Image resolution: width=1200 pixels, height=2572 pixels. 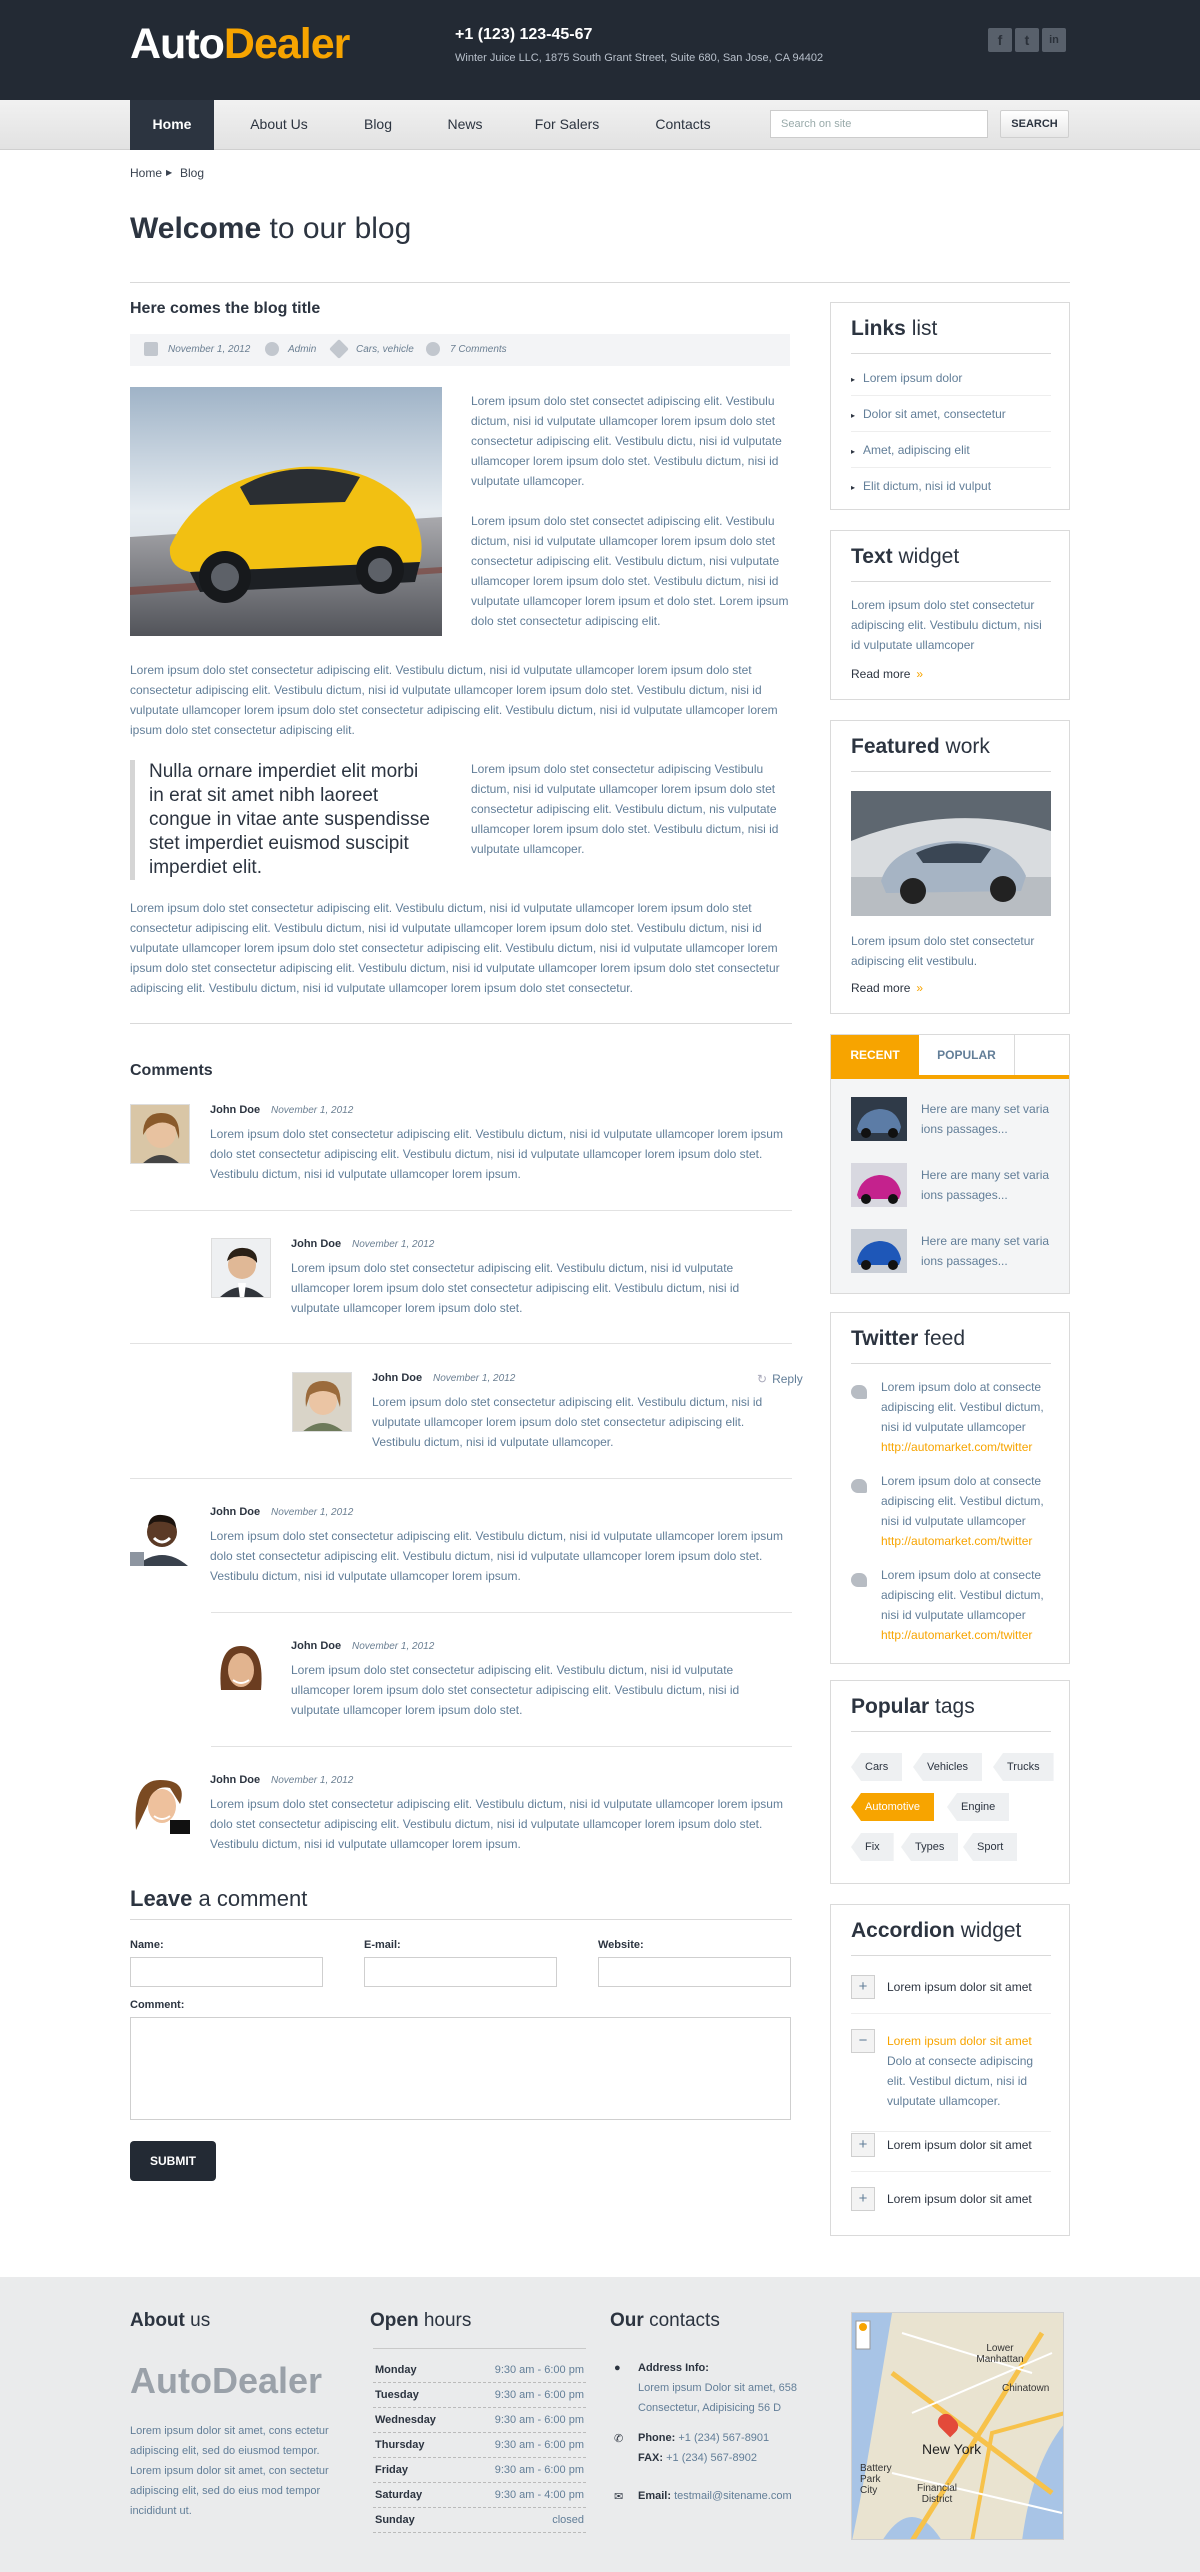 What do you see at coordinates (1000, 2354) in the screenshot?
I see `map-label: Lower Manhattan` at bounding box center [1000, 2354].